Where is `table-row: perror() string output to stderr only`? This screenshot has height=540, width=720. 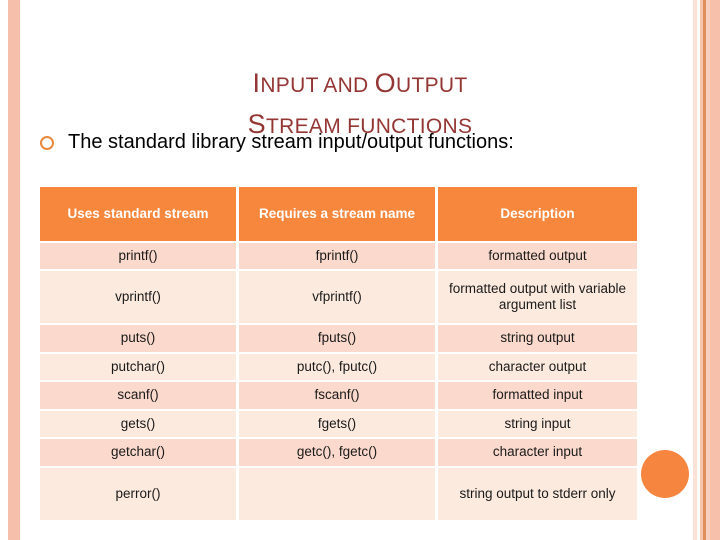
table-row: perror() string output to stderr only is located at coordinates (338, 493).